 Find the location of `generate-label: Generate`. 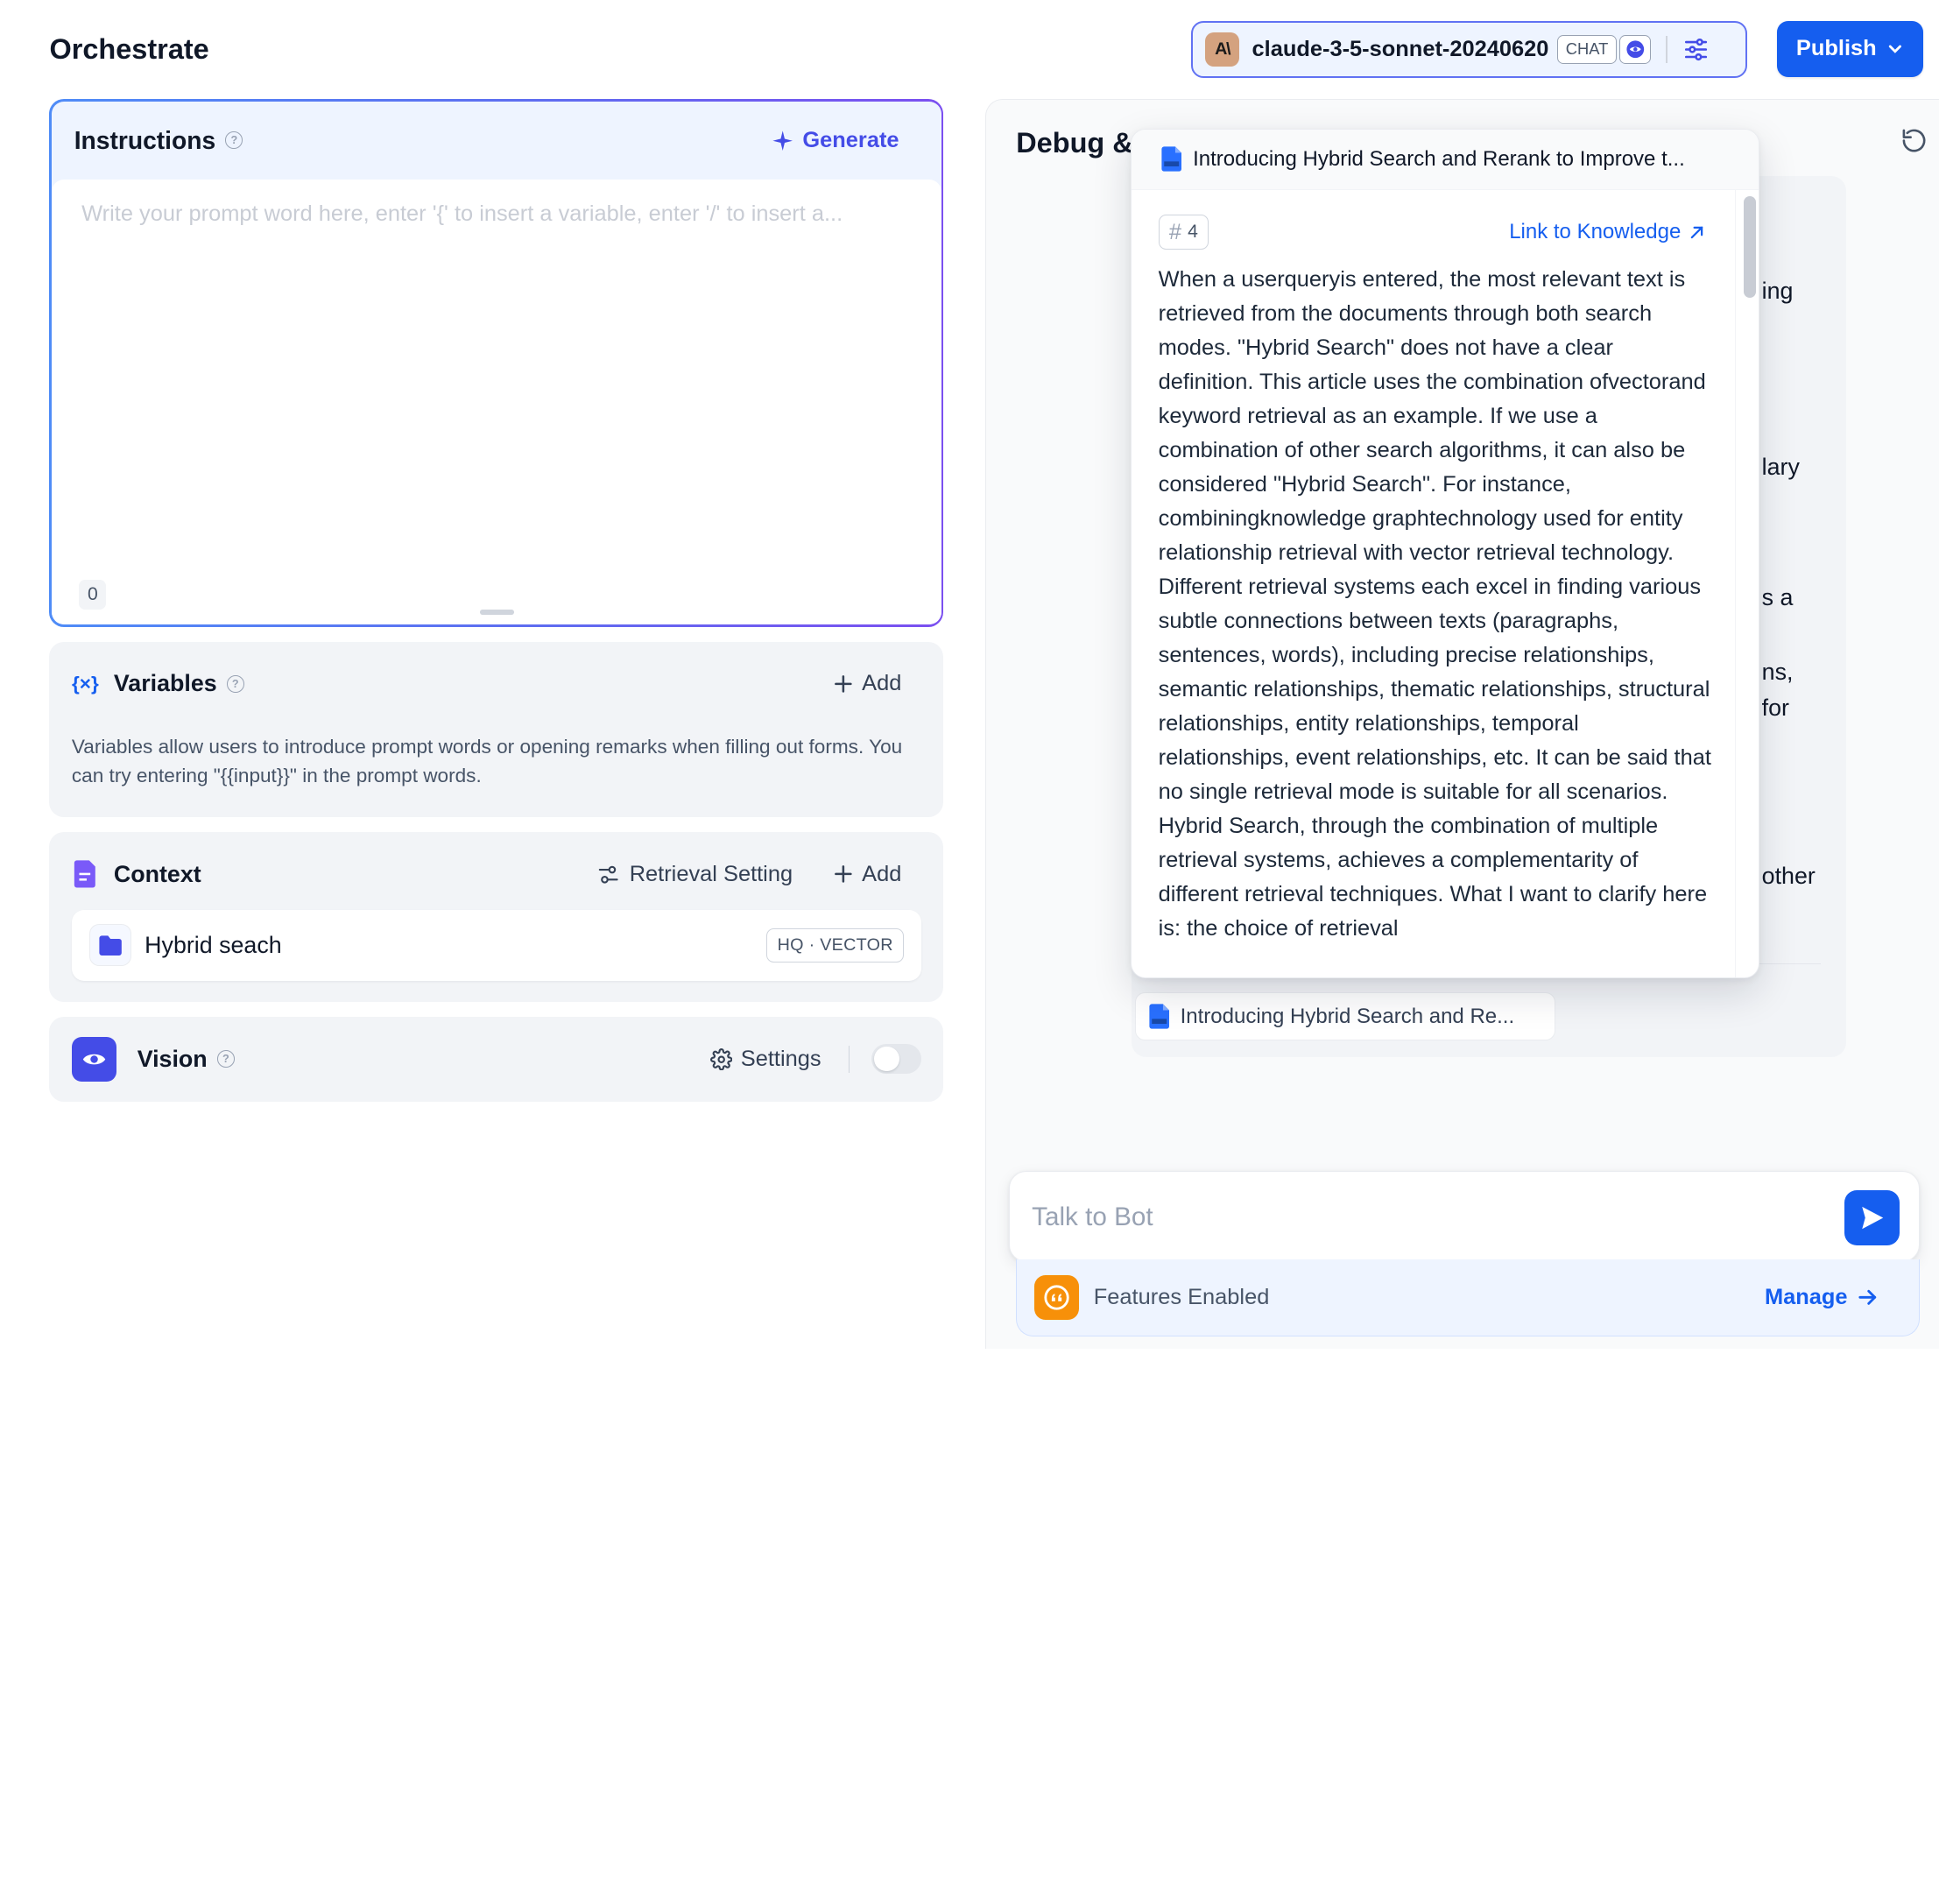

generate-label: Generate is located at coordinates (851, 139).